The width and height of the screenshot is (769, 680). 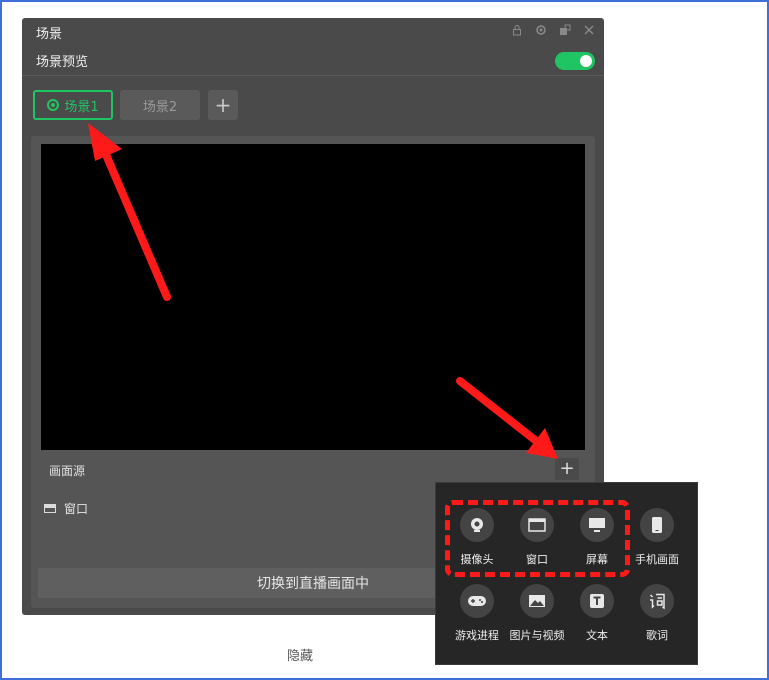 I want to click on menu-item-phone-label: 手机画面, so click(x=657, y=559).